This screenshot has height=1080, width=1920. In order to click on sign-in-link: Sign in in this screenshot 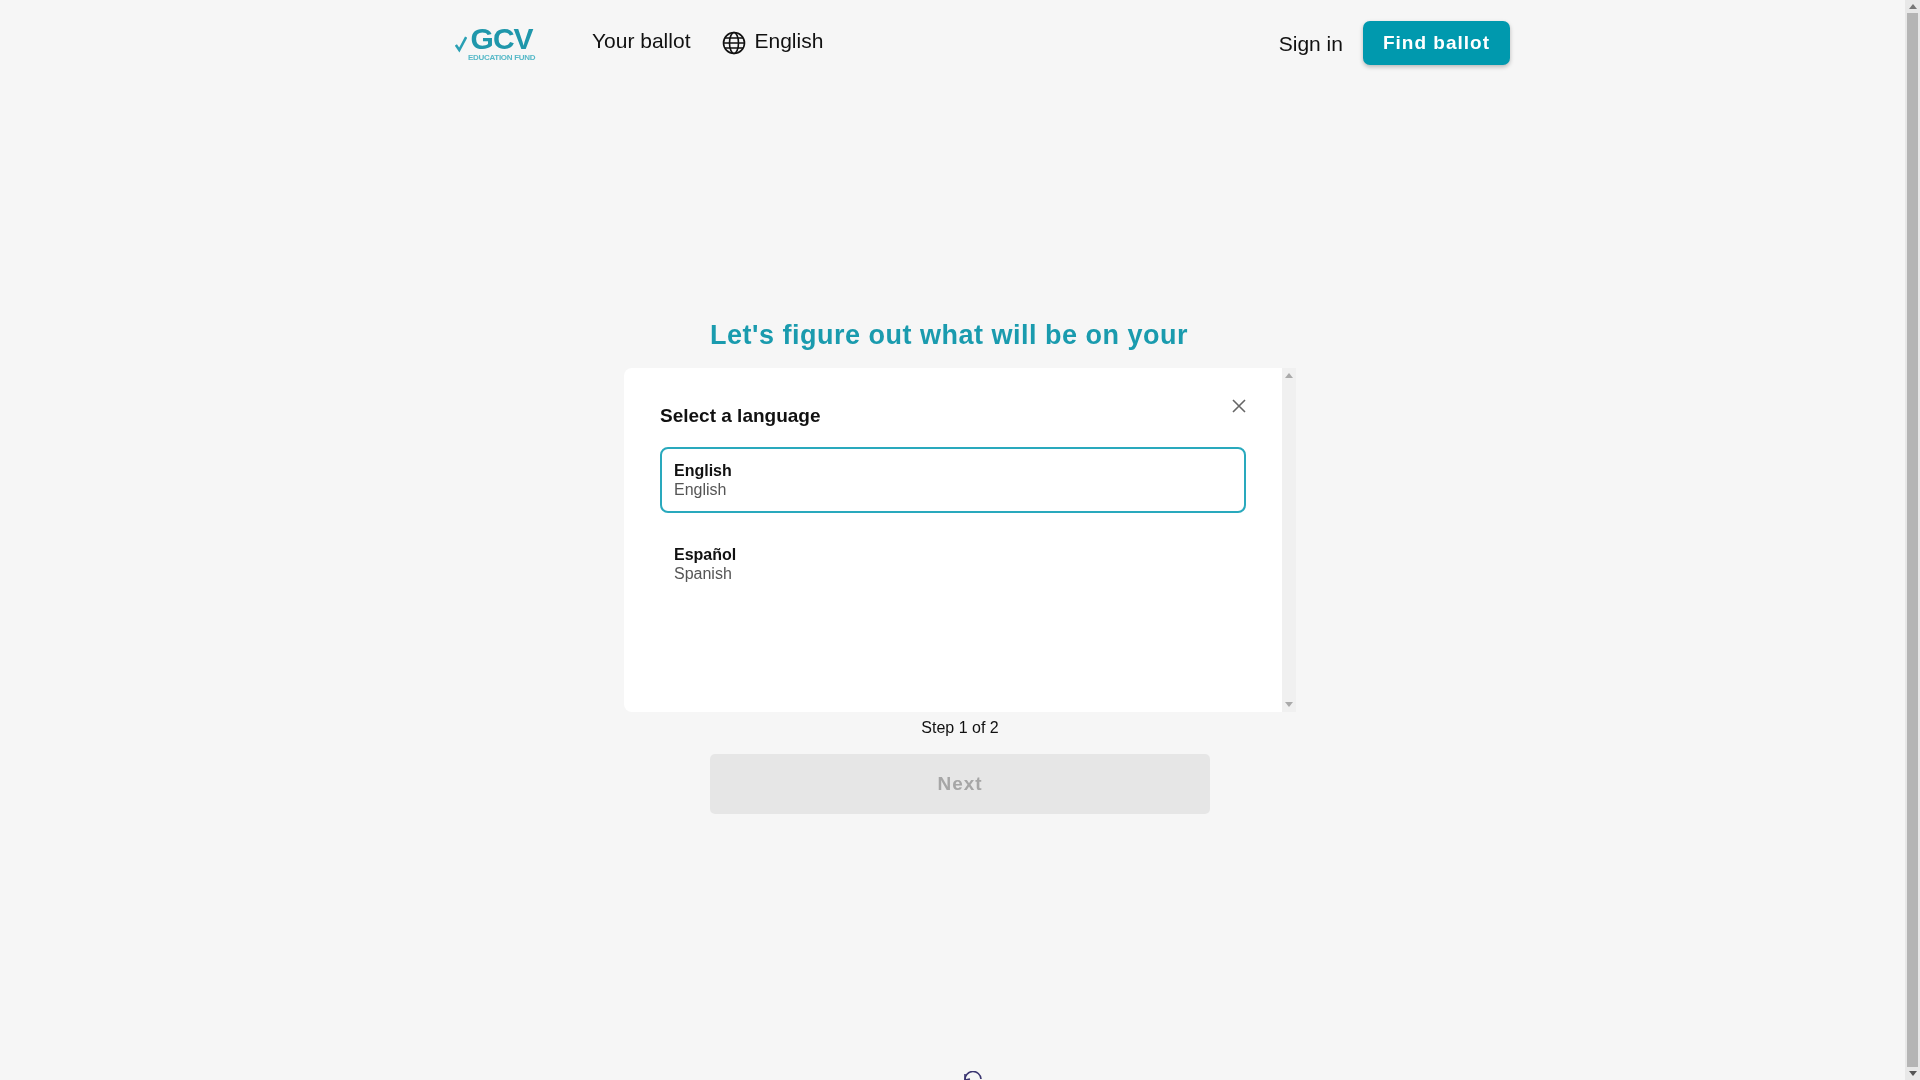, I will do `click(1310, 44)`.